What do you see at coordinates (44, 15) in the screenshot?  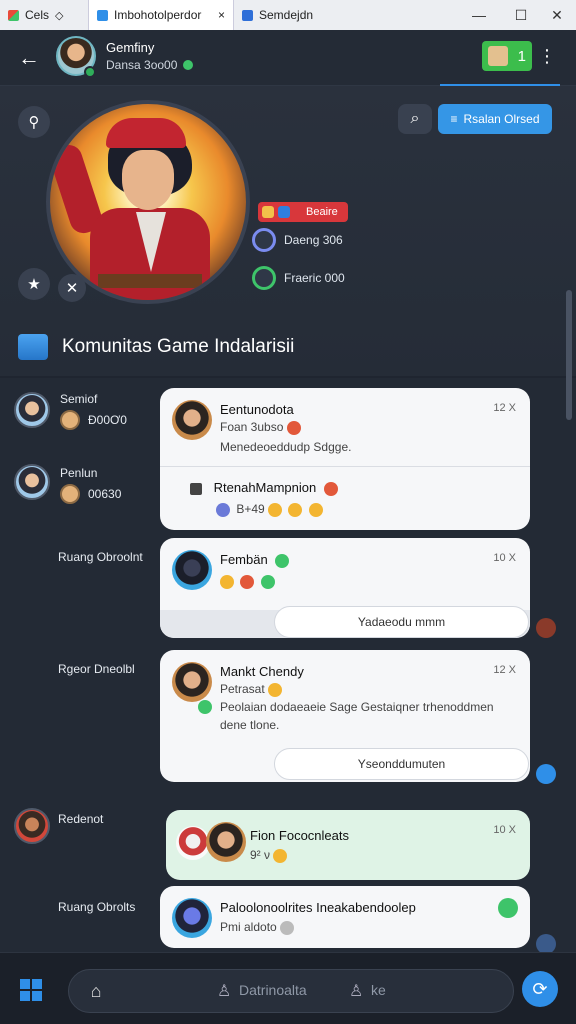 I see `tab-1: Cels ◇` at bounding box center [44, 15].